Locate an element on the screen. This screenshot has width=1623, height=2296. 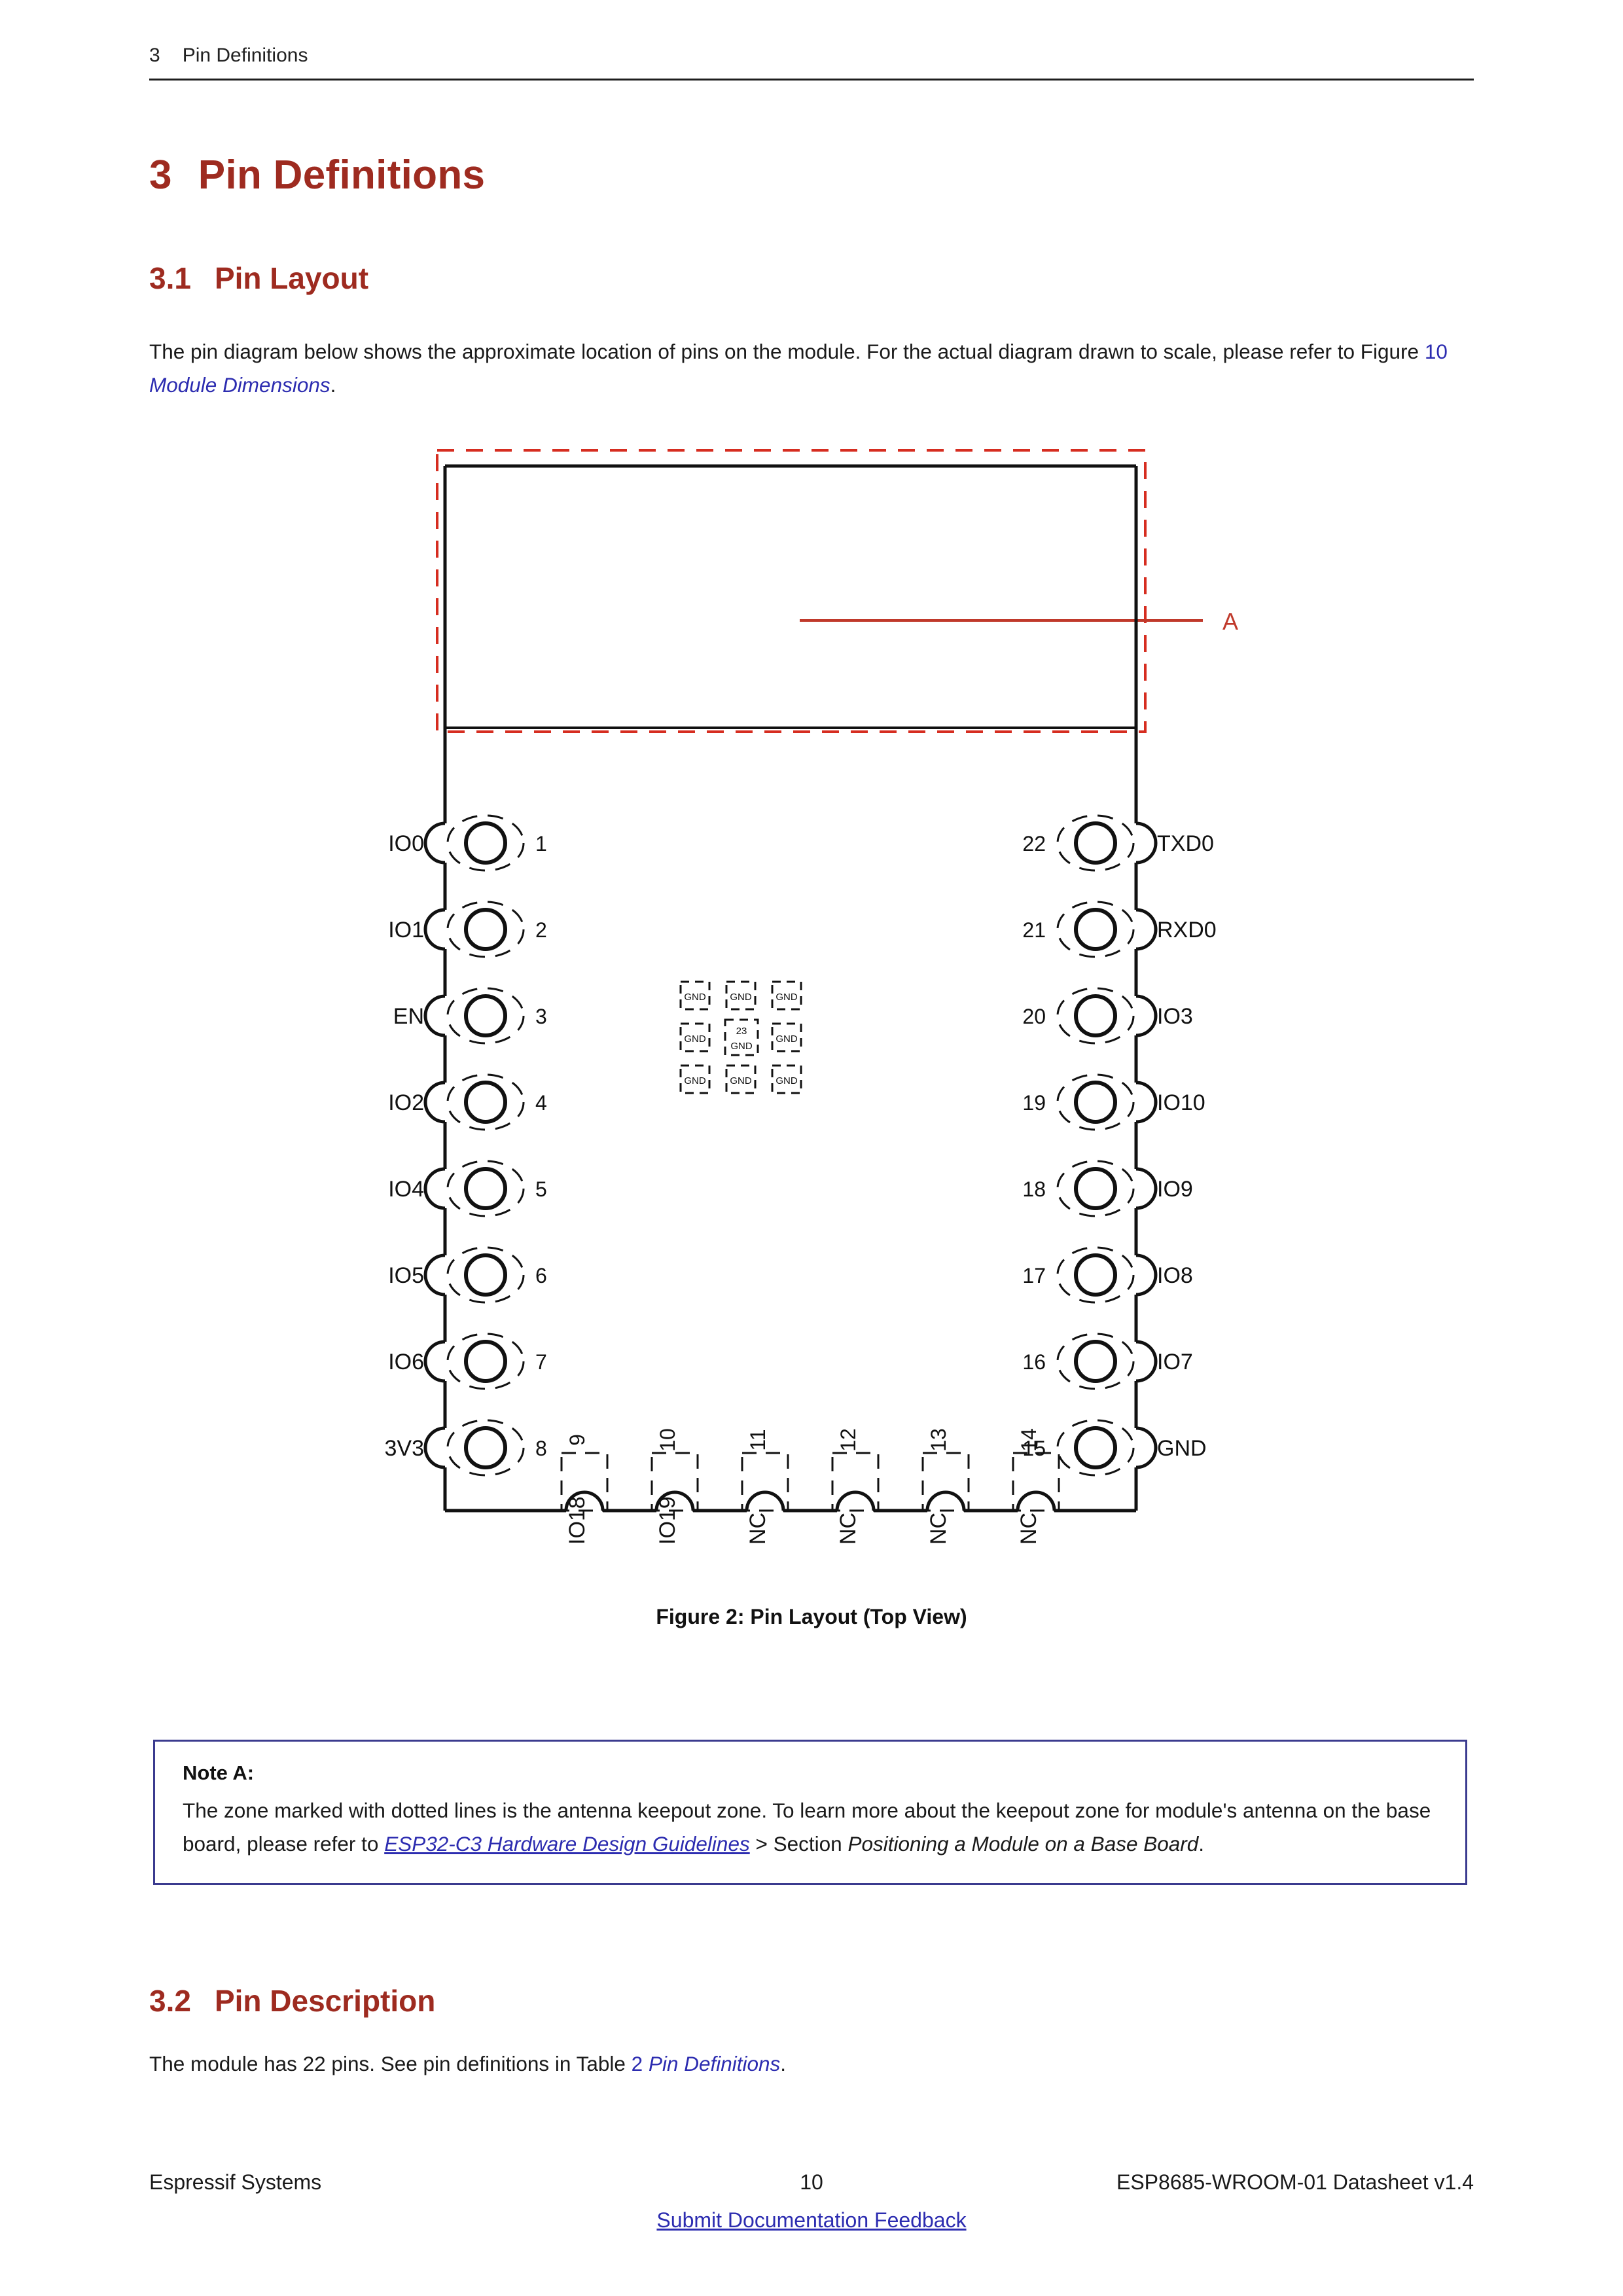
pin-bottom-12: 12 NC is located at coordinates (855, 1486).